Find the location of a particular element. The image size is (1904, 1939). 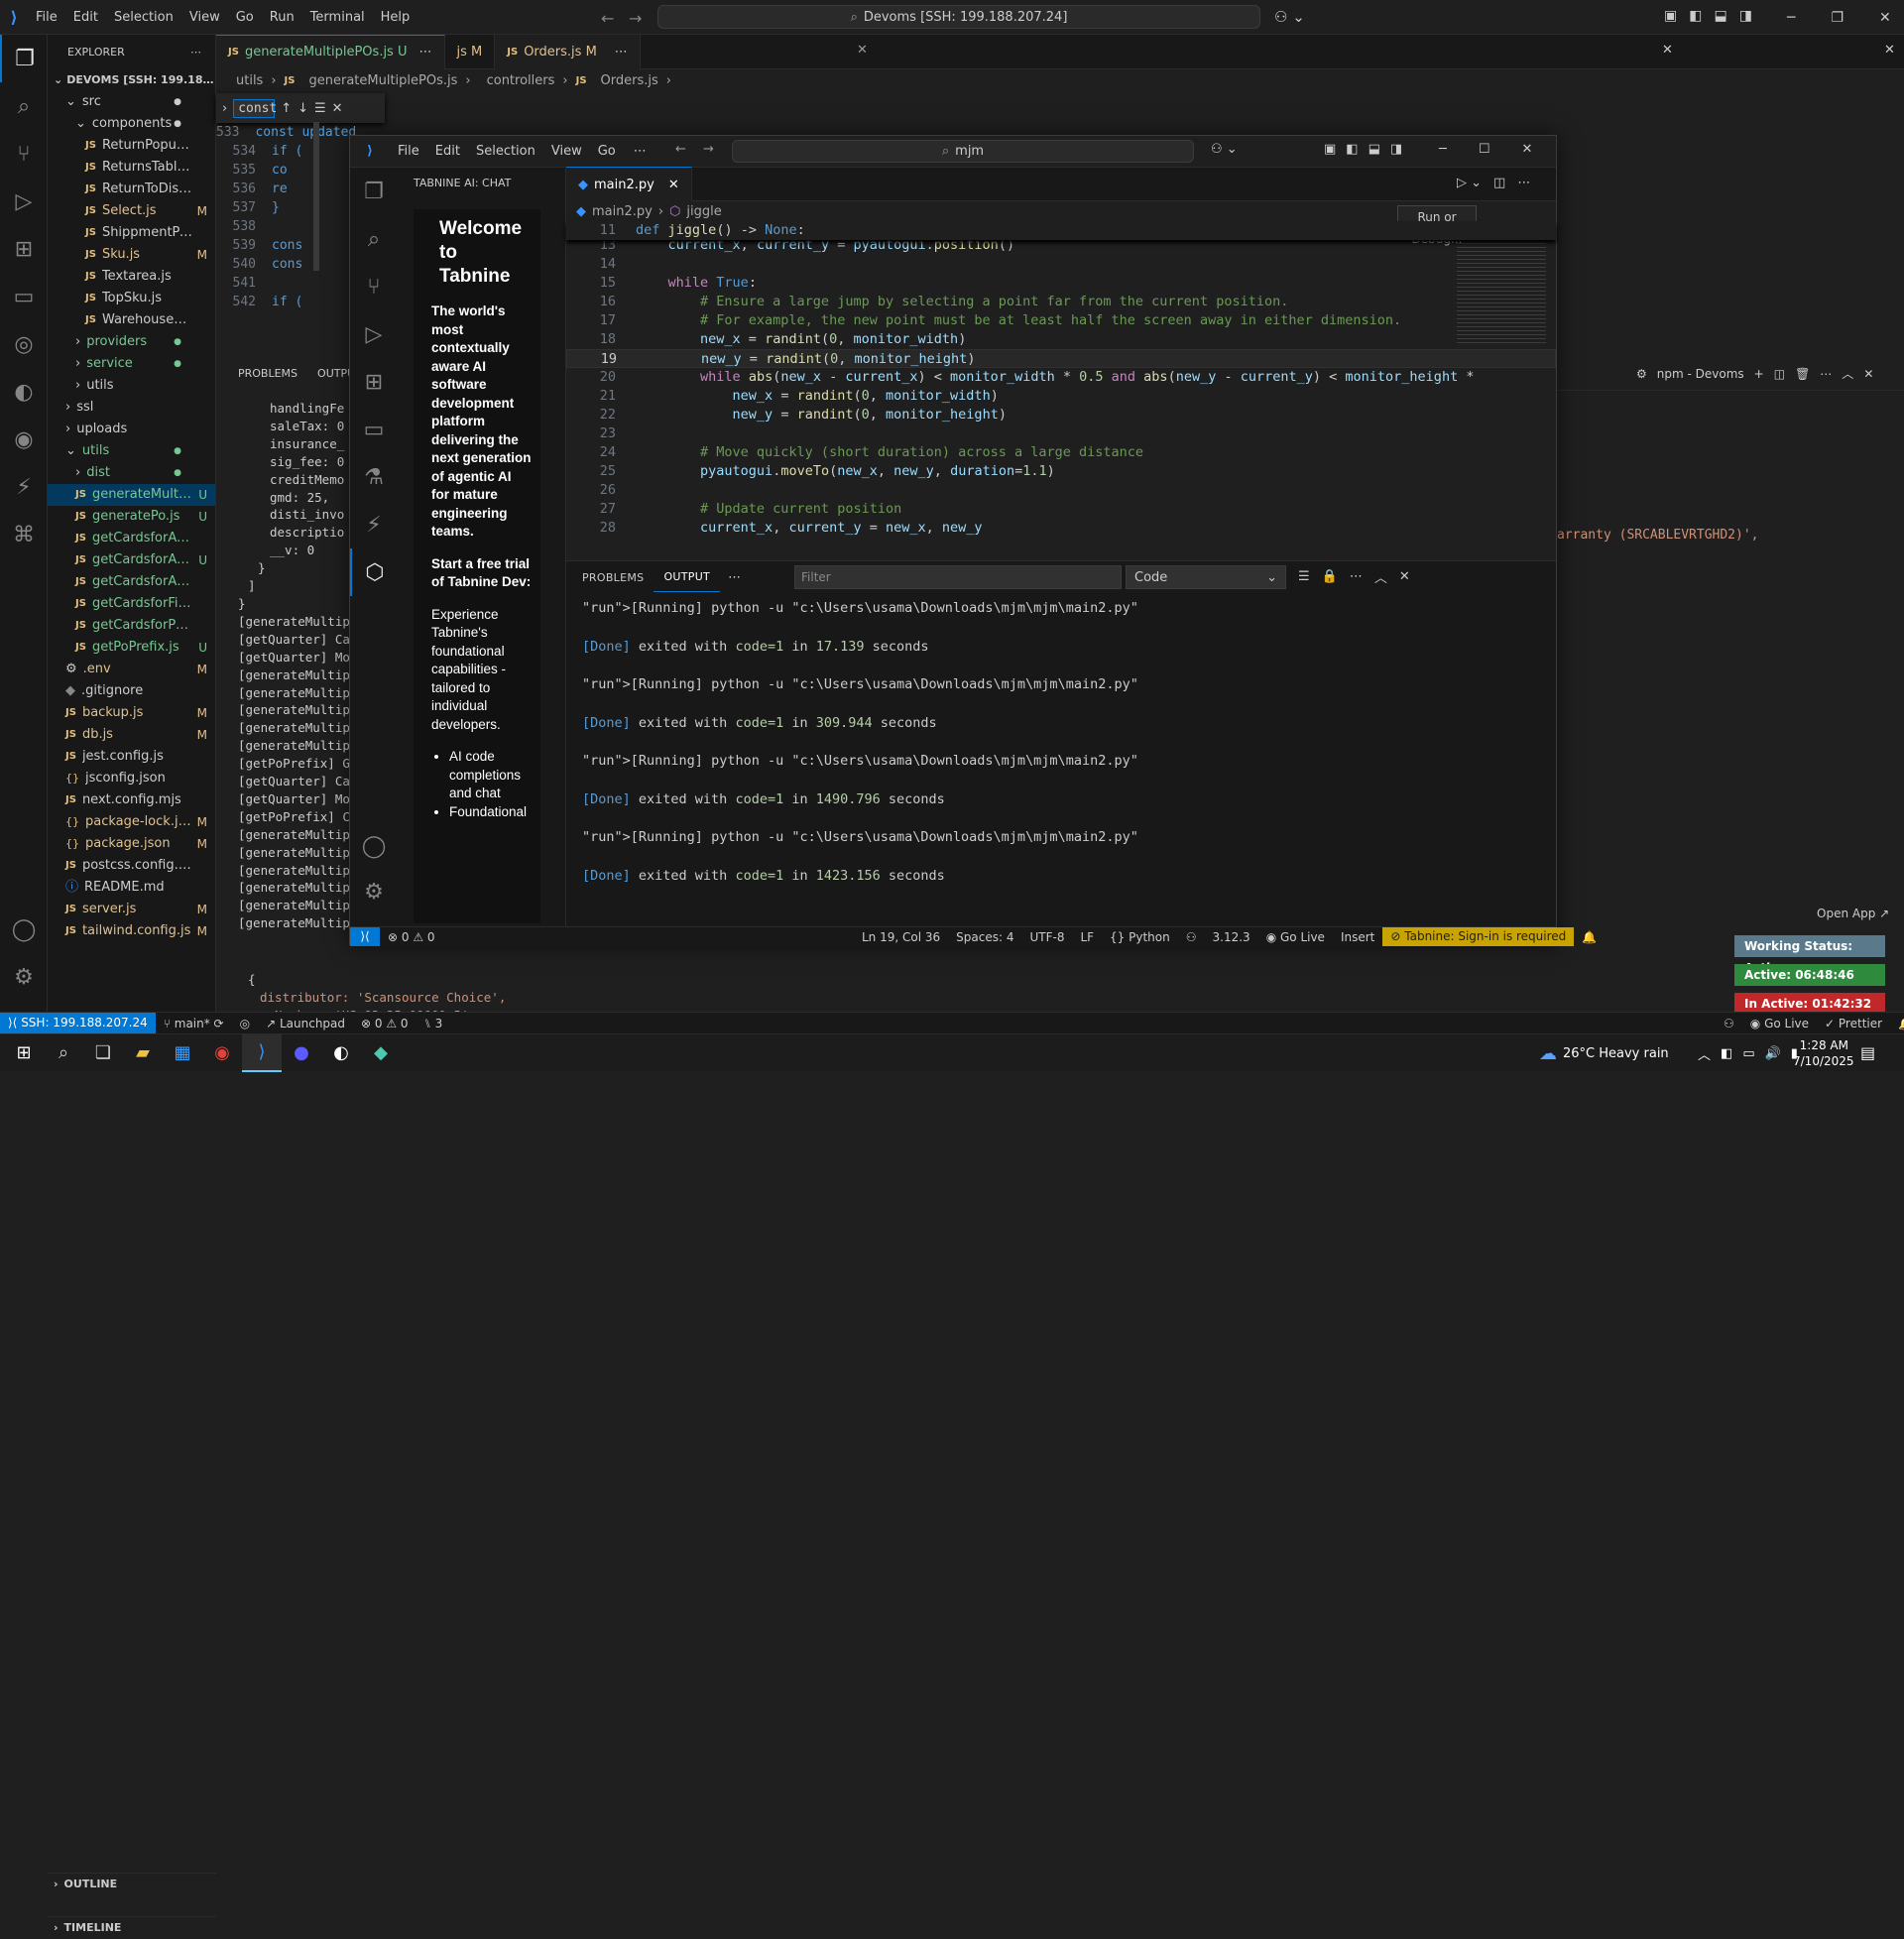

tree-item: ⚙ .env M is located at coordinates (131, 669).